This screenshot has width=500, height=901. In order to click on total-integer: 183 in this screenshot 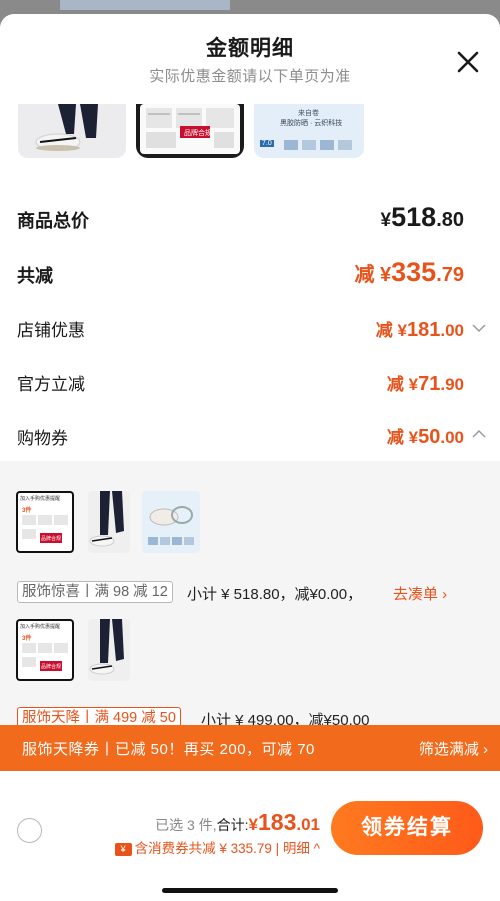, I will do `click(277, 822)`.